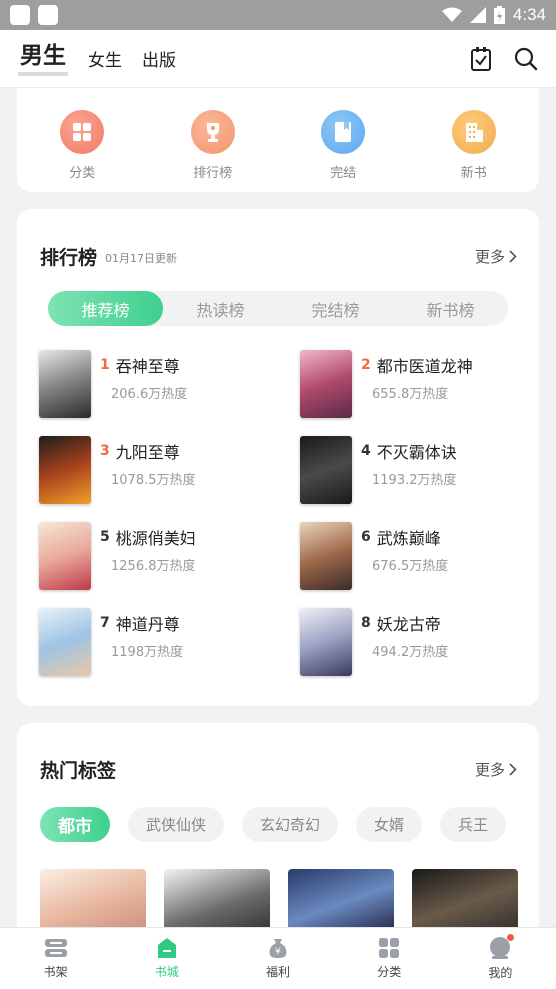 The width and height of the screenshot is (556, 989). What do you see at coordinates (526, 59) in the screenshot?
I see `search-icon` at bounding box center [526, 59].